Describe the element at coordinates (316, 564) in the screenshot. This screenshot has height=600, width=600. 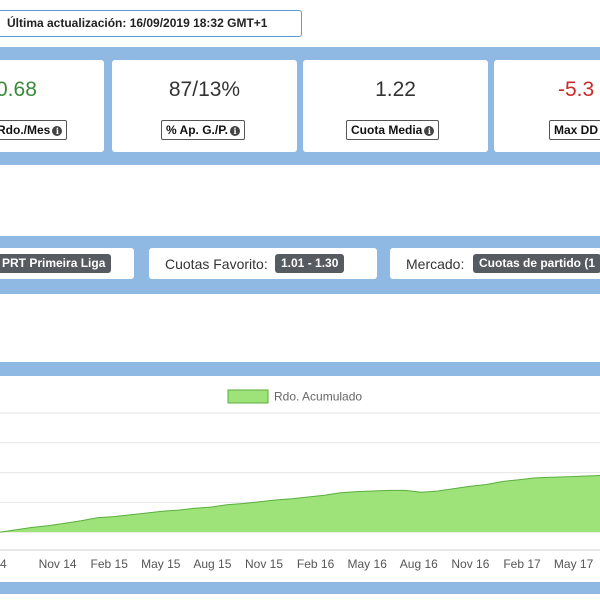
I see `x-tick-label: Feb 16` at that location.